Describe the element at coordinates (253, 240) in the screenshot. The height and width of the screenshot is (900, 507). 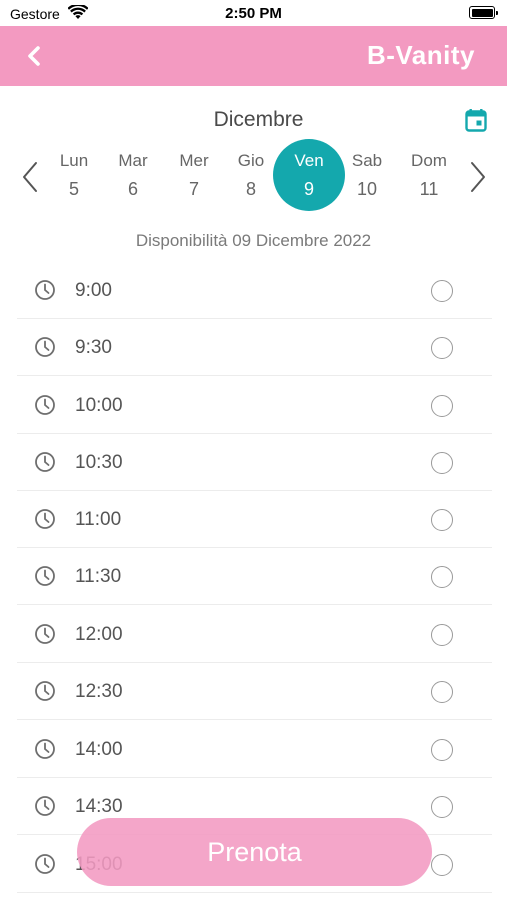
I see `availability-label: Disponibilità 09 Dicembre 2022` at that location.